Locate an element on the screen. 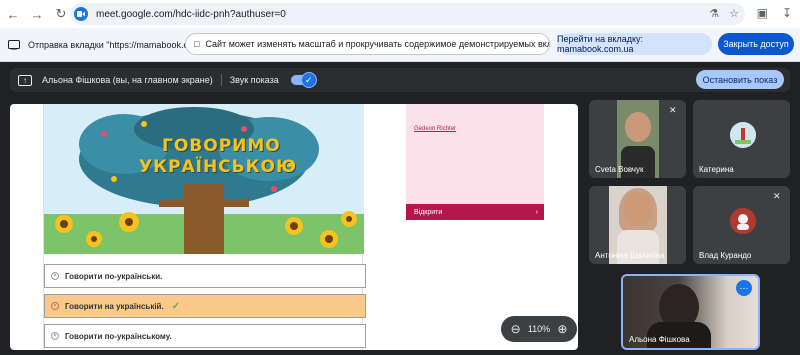 This screenshot has width=800, height=355. back-icon: ← is located at coordinates (13, 14).